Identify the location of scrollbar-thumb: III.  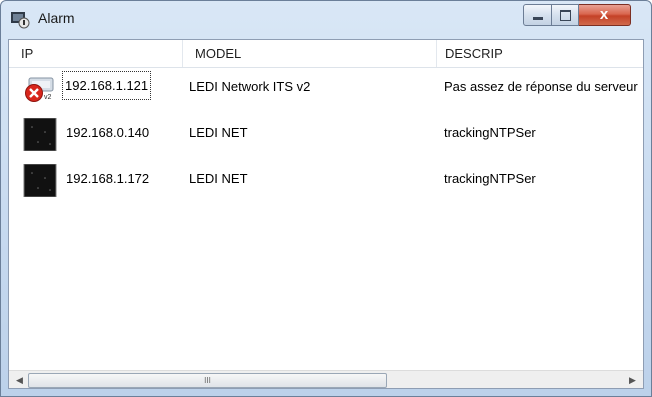
(207, 380).